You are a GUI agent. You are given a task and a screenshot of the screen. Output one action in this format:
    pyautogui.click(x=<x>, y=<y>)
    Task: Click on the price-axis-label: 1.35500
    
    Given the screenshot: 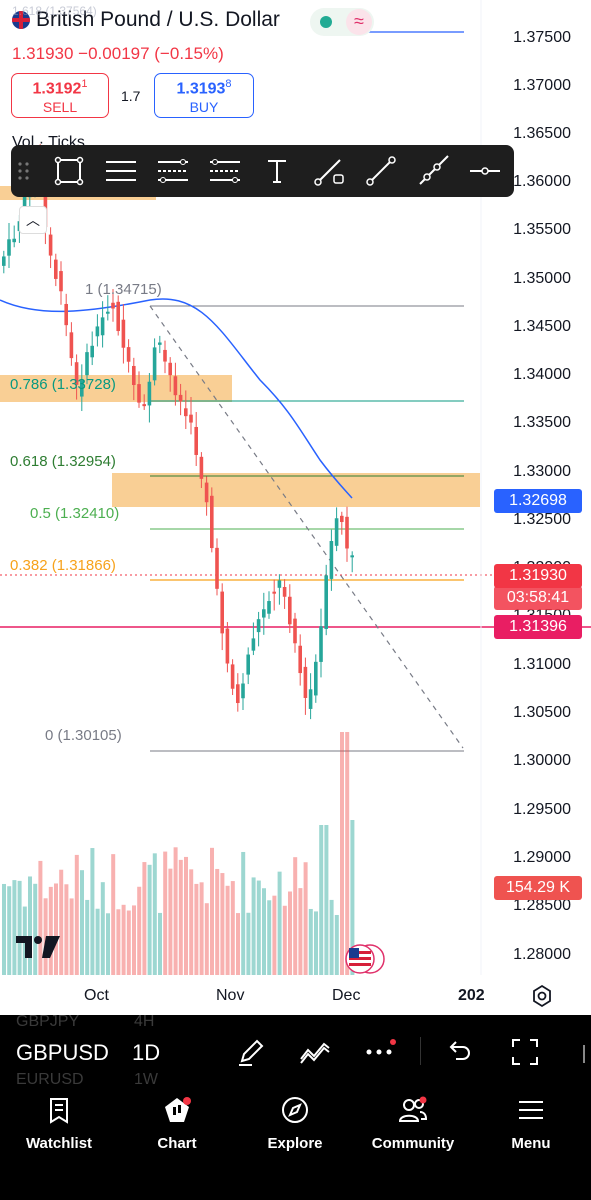 What is the action you would take?
    pyautogui.click(x=542, y=229)
    